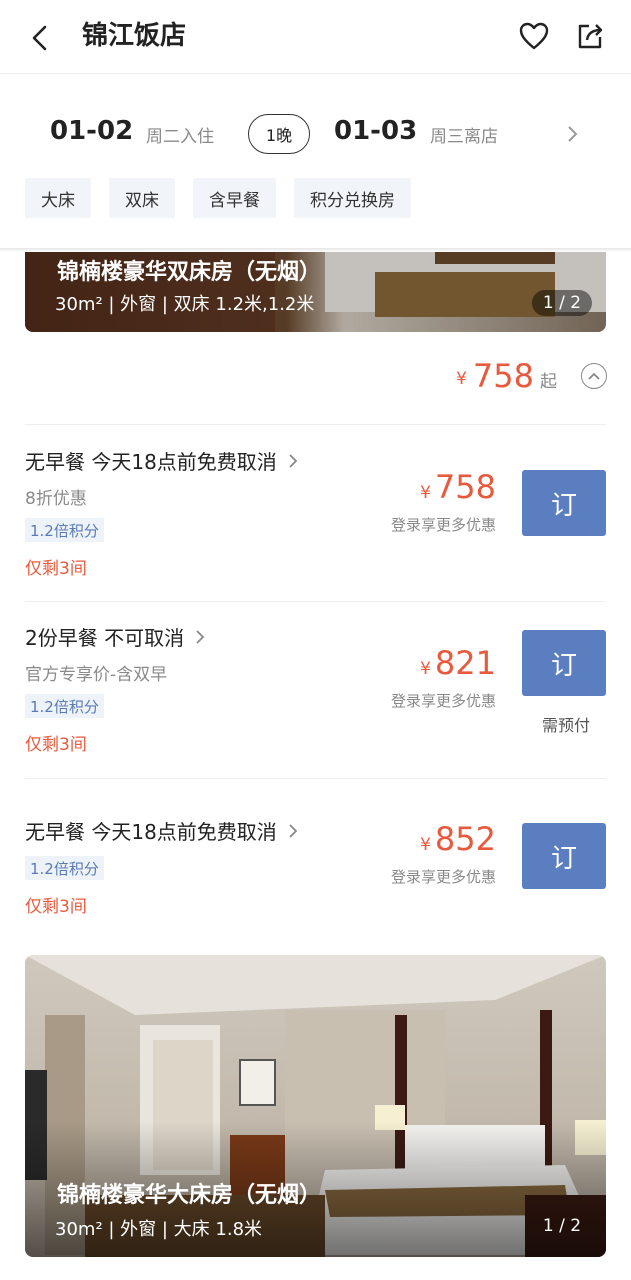  I want to click on filter-chips: 大床 双床 含早餐 积分兑换房, so click(218, 198).